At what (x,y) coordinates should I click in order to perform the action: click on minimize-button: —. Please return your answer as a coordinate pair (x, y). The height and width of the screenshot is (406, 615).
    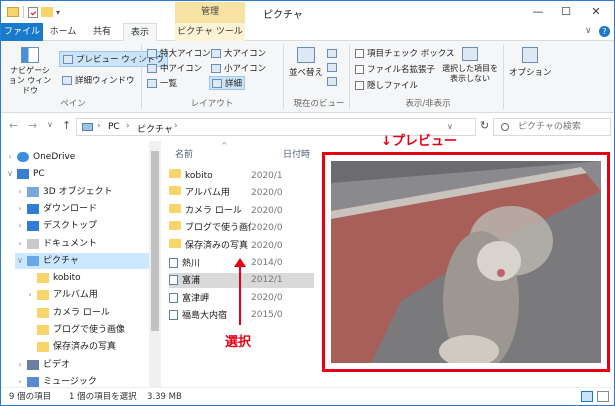
    Looking at the image, I should click on (538, 12).